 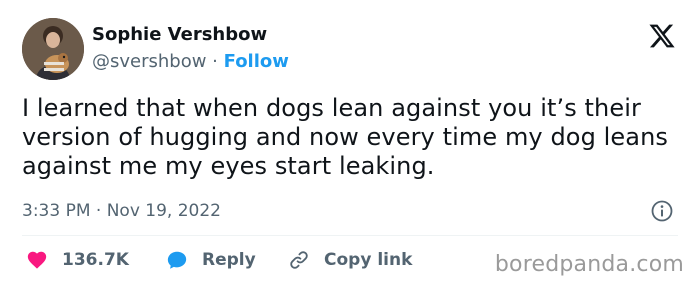 I want to click on like-button: 136.7K, so click(x=77, y=260).